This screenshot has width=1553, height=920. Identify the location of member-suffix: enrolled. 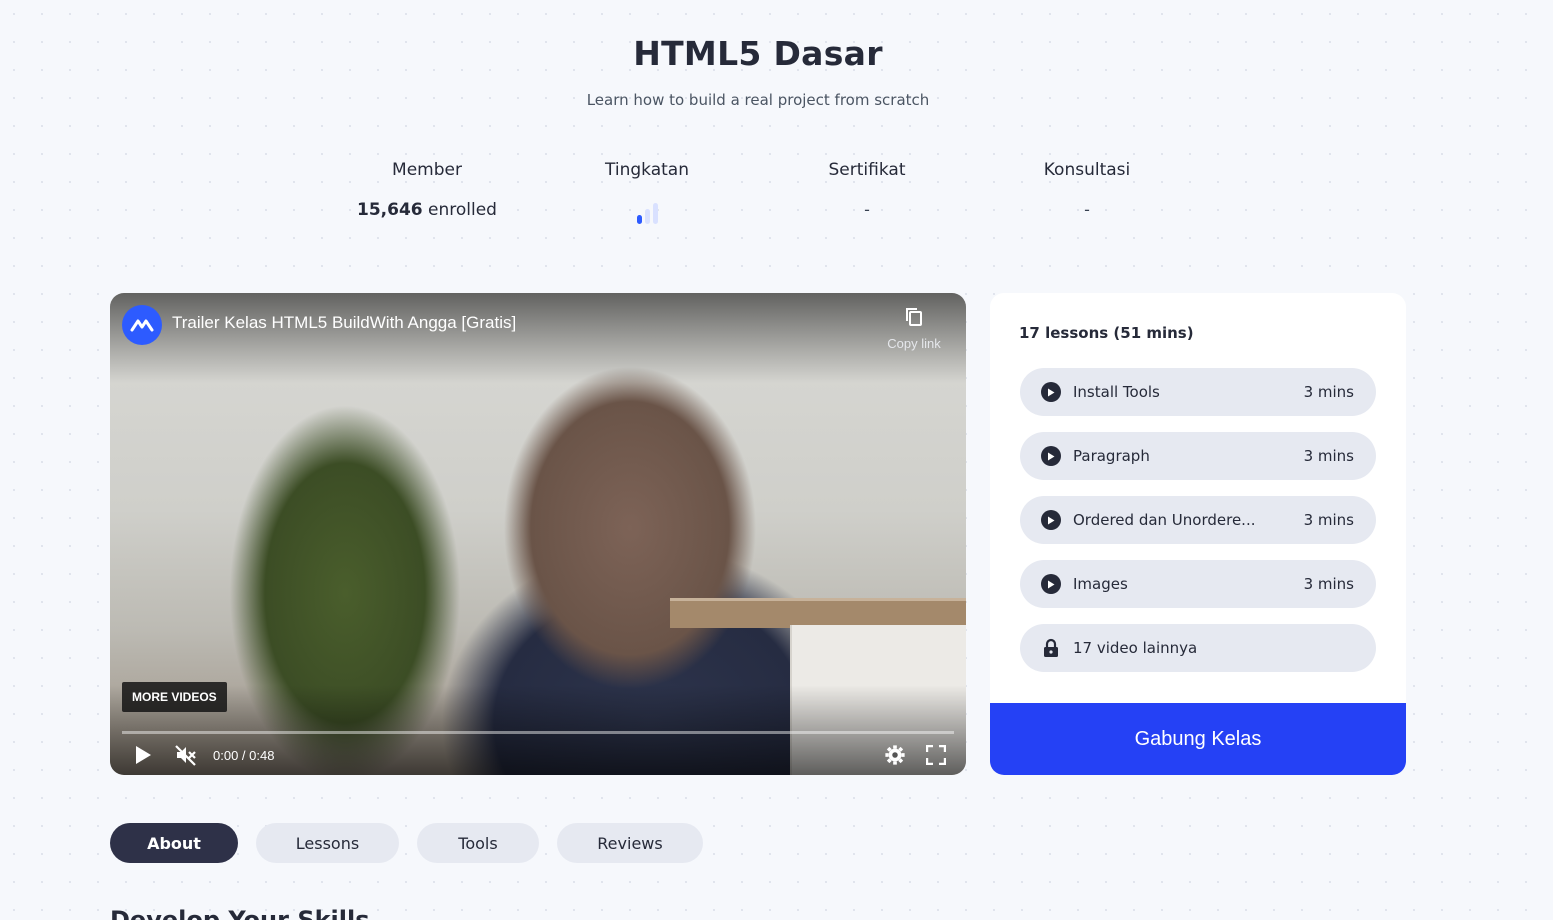
(462, 210).